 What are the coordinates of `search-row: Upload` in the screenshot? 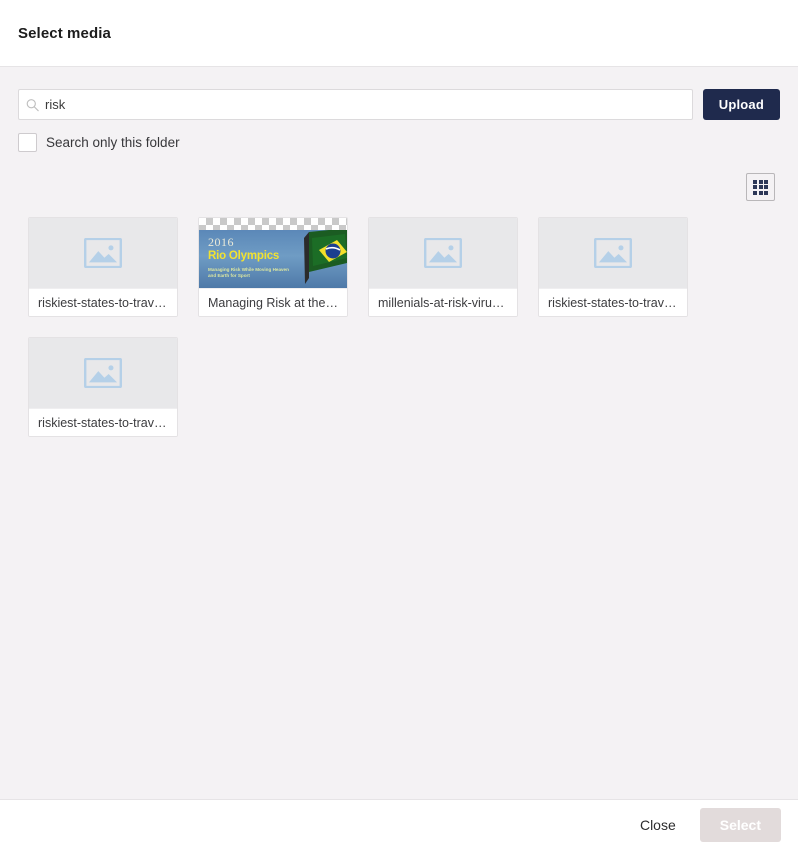 It's located at (399, 93).